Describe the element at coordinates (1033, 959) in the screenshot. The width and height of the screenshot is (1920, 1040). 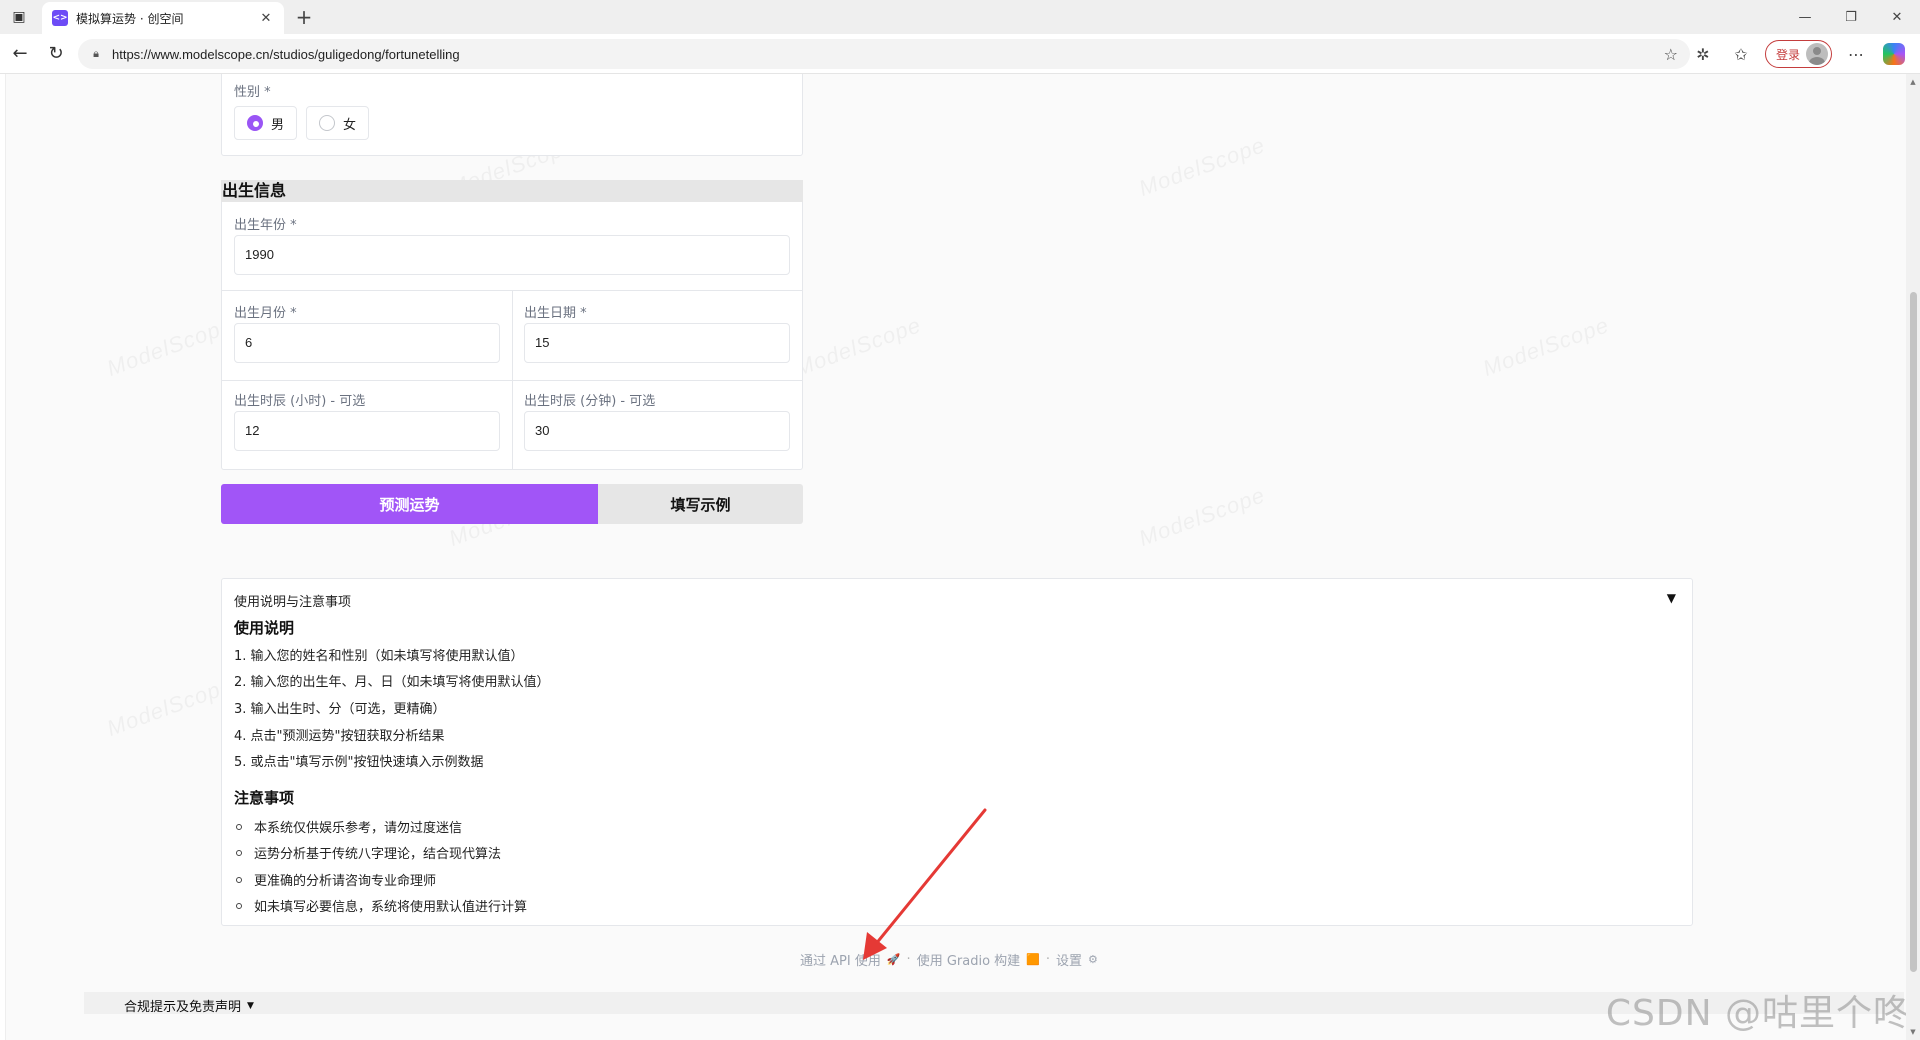
I see `gradio-logo-icon: 🟧` at that location.